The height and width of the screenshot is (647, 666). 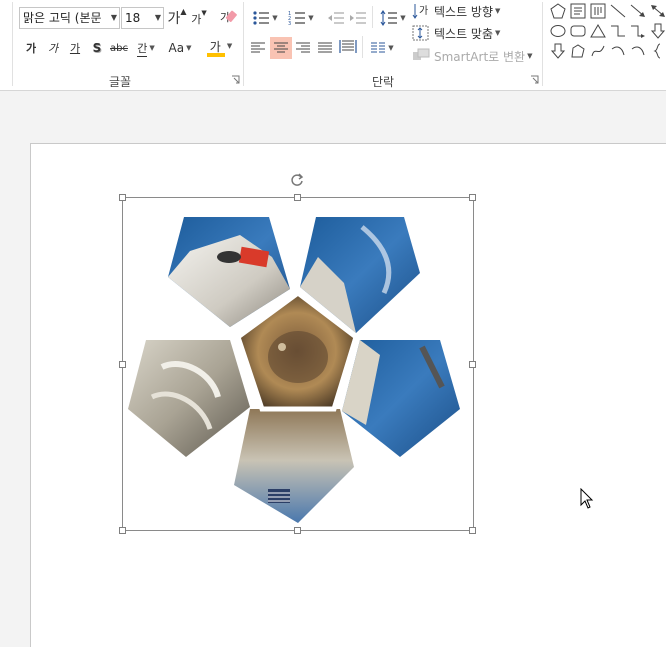 I want to click on align-left-button, so click(x=258, y=48).